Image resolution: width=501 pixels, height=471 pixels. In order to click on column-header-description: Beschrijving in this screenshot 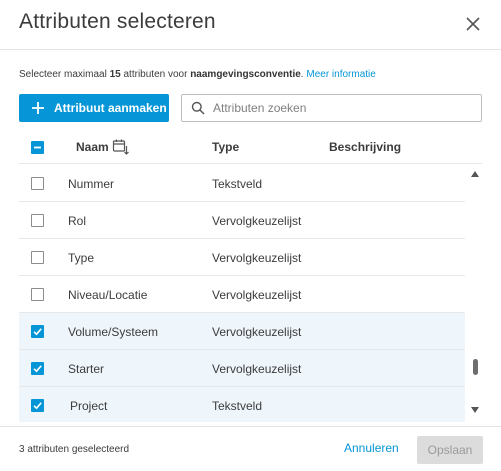, I will do `click(365, 147)`.